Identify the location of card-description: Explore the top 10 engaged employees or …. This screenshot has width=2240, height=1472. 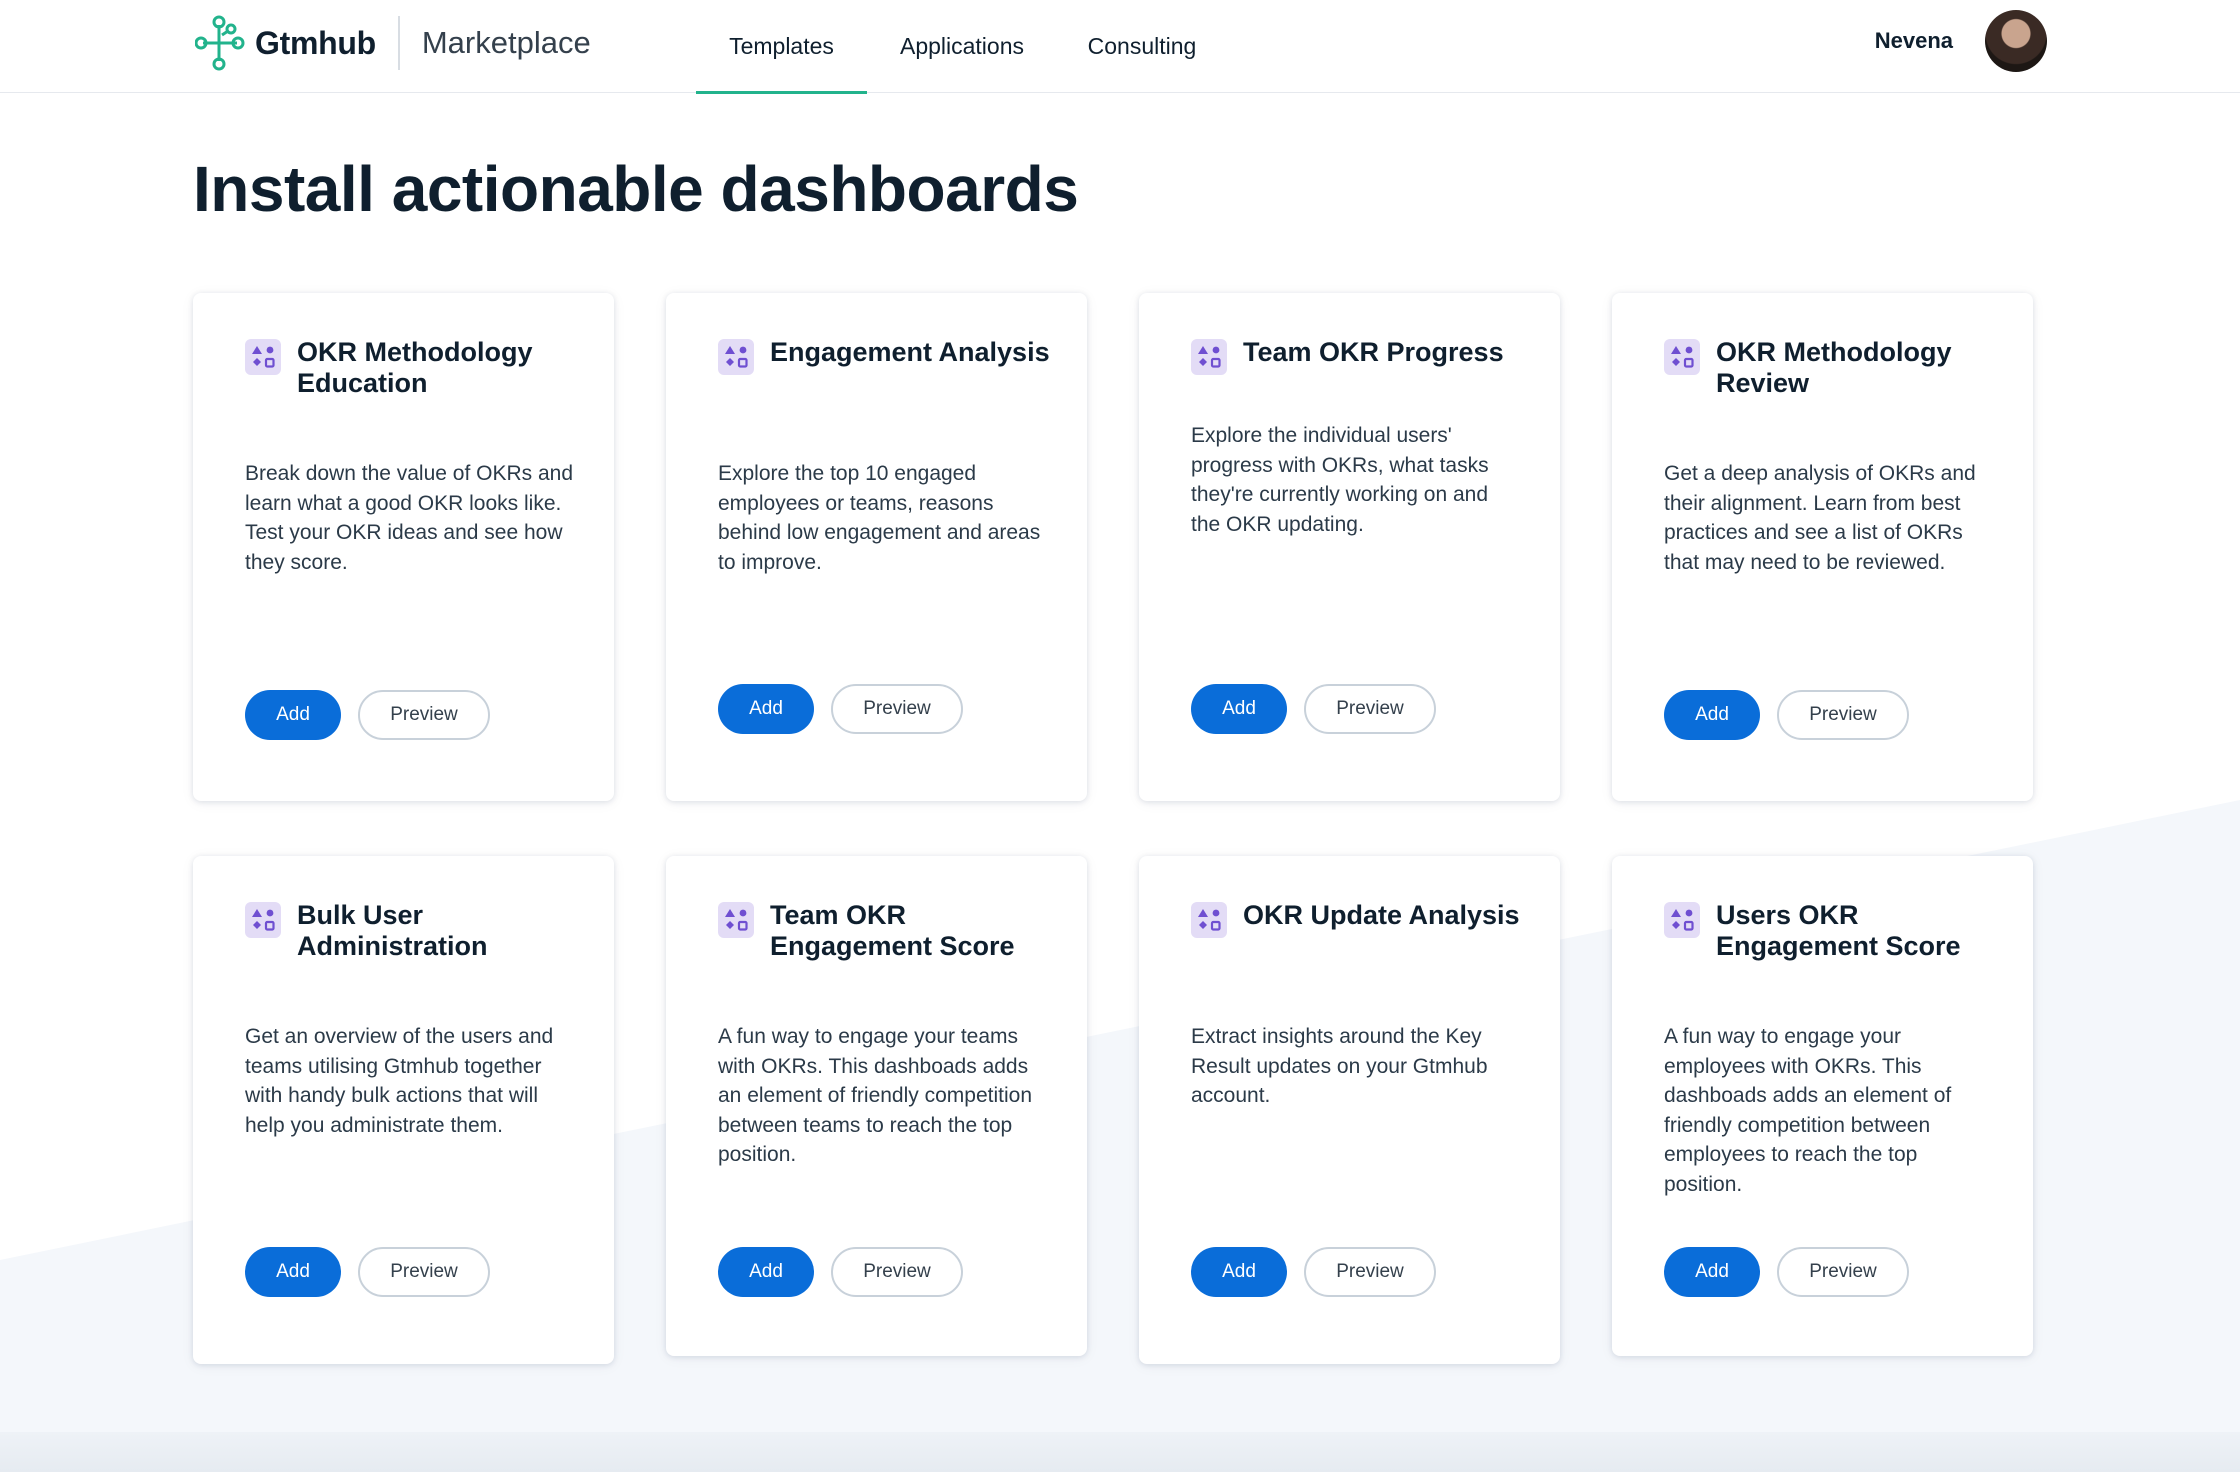
(879, 518).